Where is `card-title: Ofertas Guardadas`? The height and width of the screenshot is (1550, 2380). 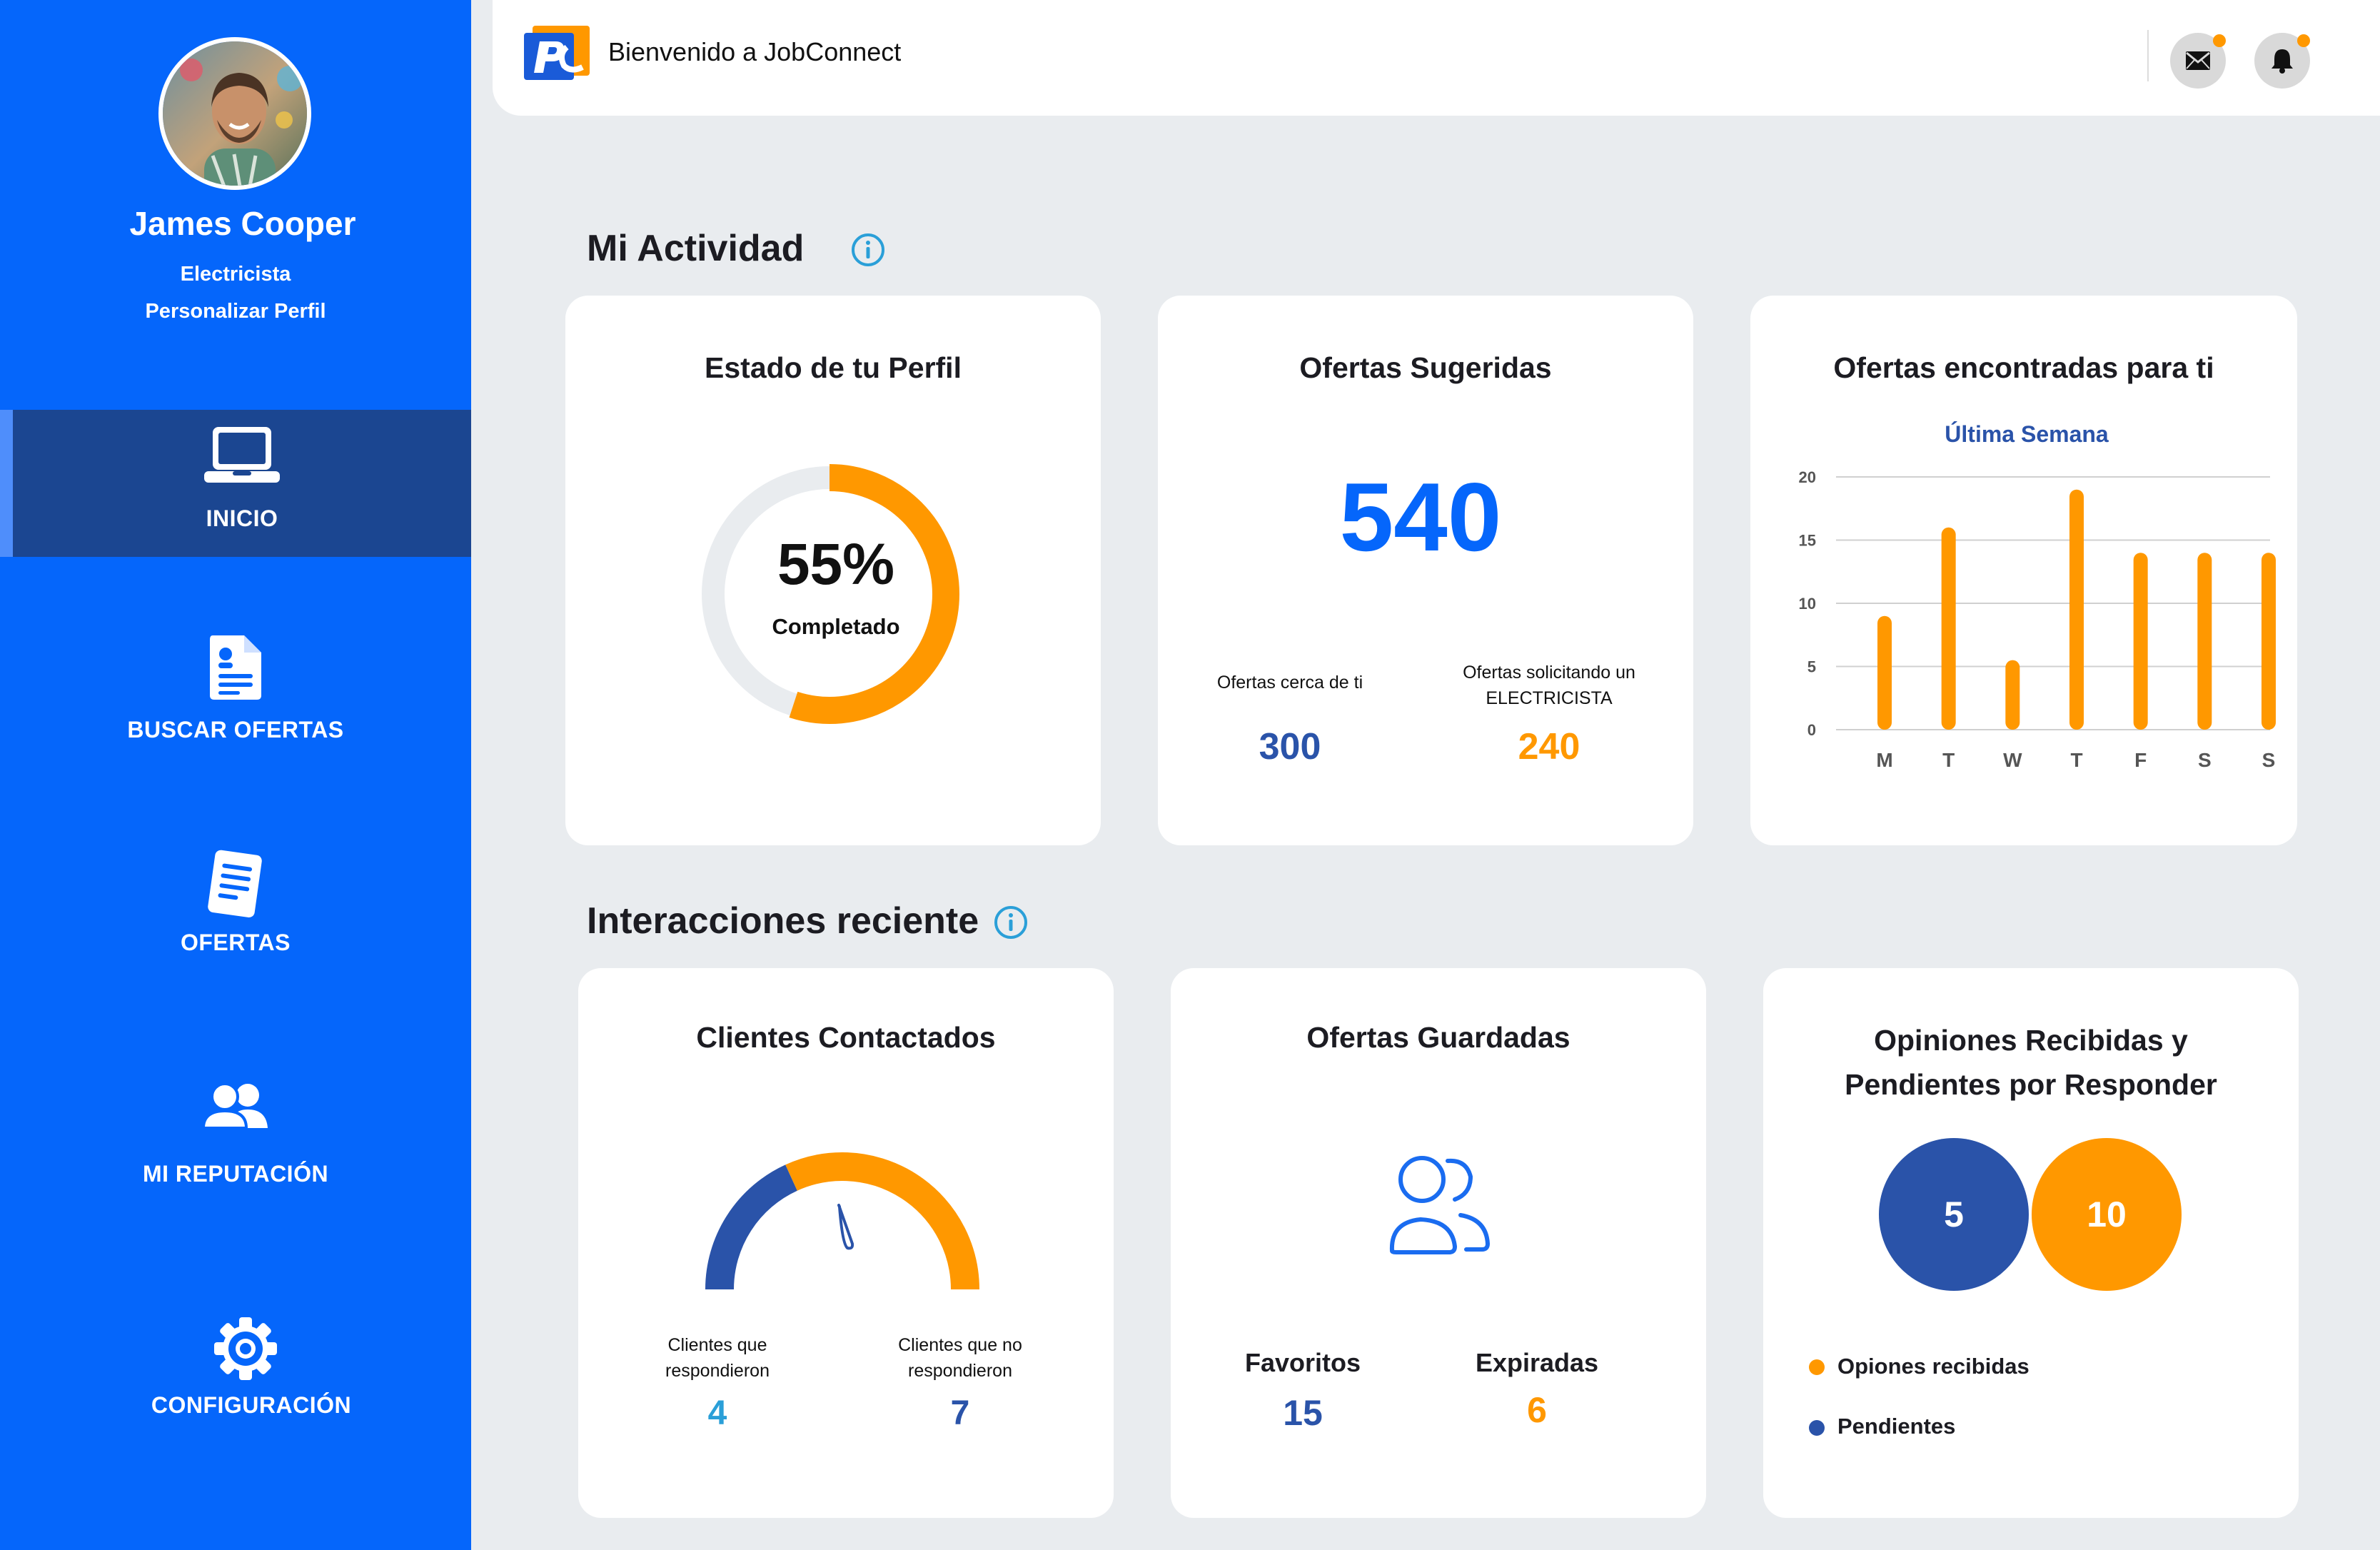 card-title: Ofertas Guardadas is located at coordinates (1438, 1037).